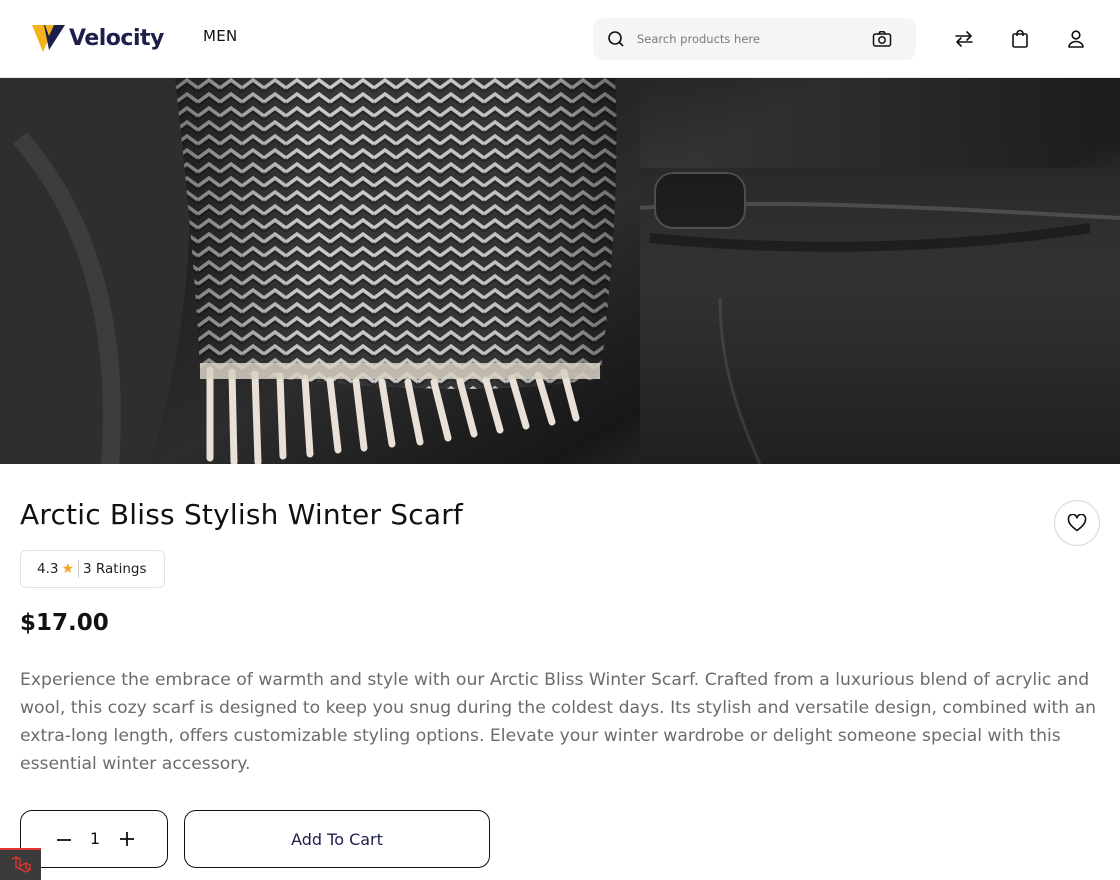 Image resolution: width=1120 pixels, height=880 pixels. I want to click on shopping-bag-icon, so click(1020, 39).